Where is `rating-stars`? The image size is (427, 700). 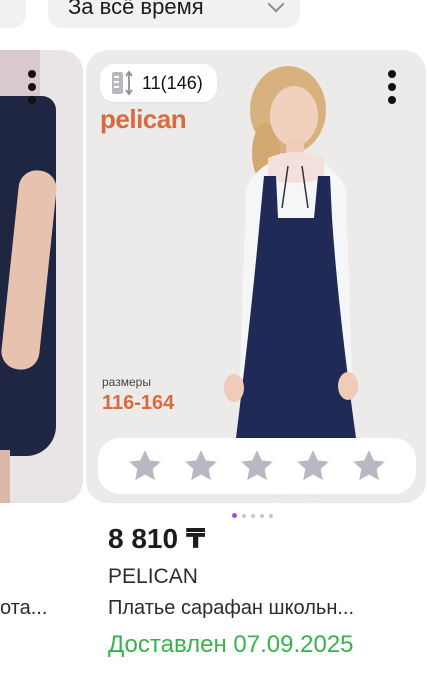
rating-stars is located at coordinates (257, 466).